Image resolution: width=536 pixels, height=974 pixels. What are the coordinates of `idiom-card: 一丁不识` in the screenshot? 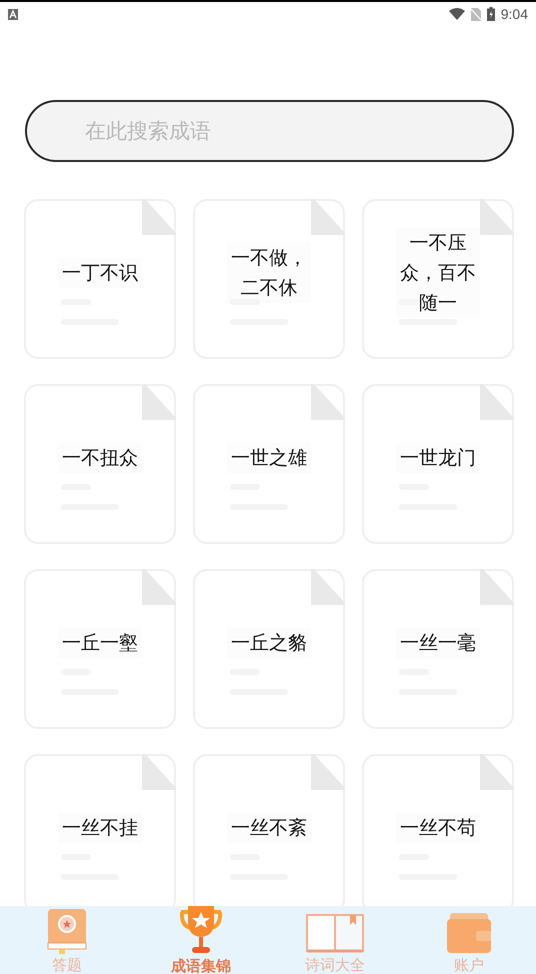 It's located at (100, 279).